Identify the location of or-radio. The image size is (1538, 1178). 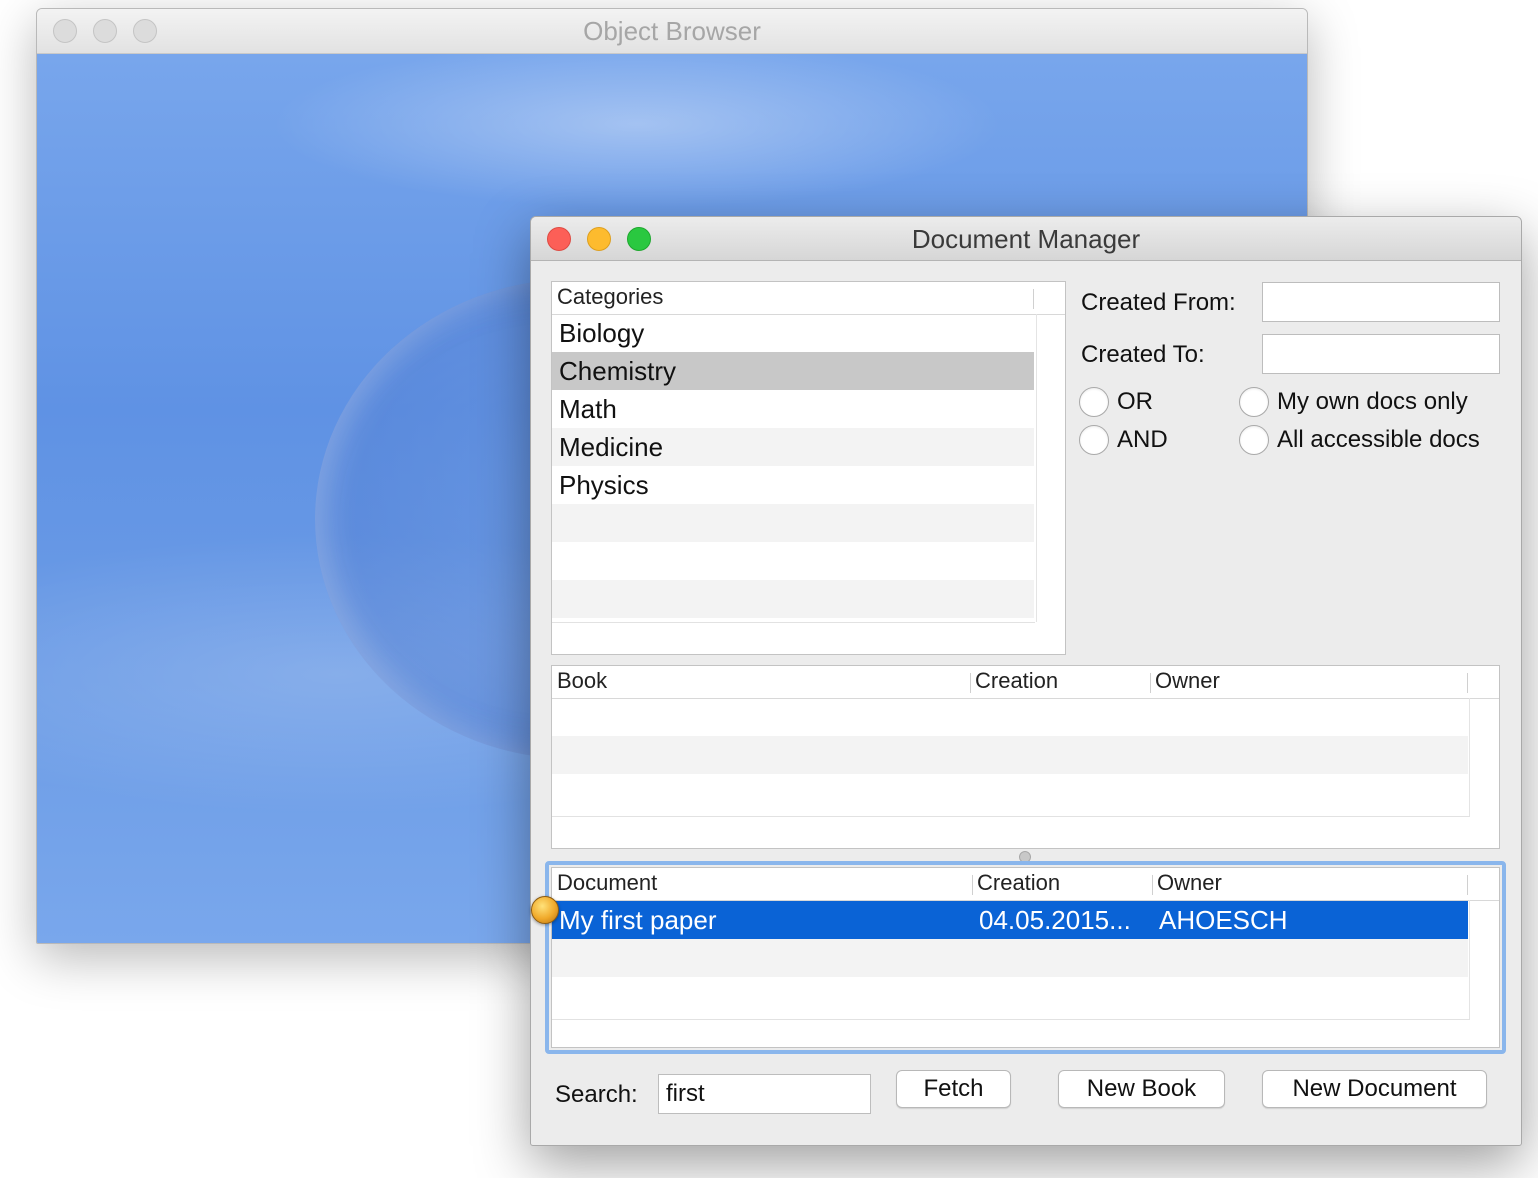
(1094, 402).